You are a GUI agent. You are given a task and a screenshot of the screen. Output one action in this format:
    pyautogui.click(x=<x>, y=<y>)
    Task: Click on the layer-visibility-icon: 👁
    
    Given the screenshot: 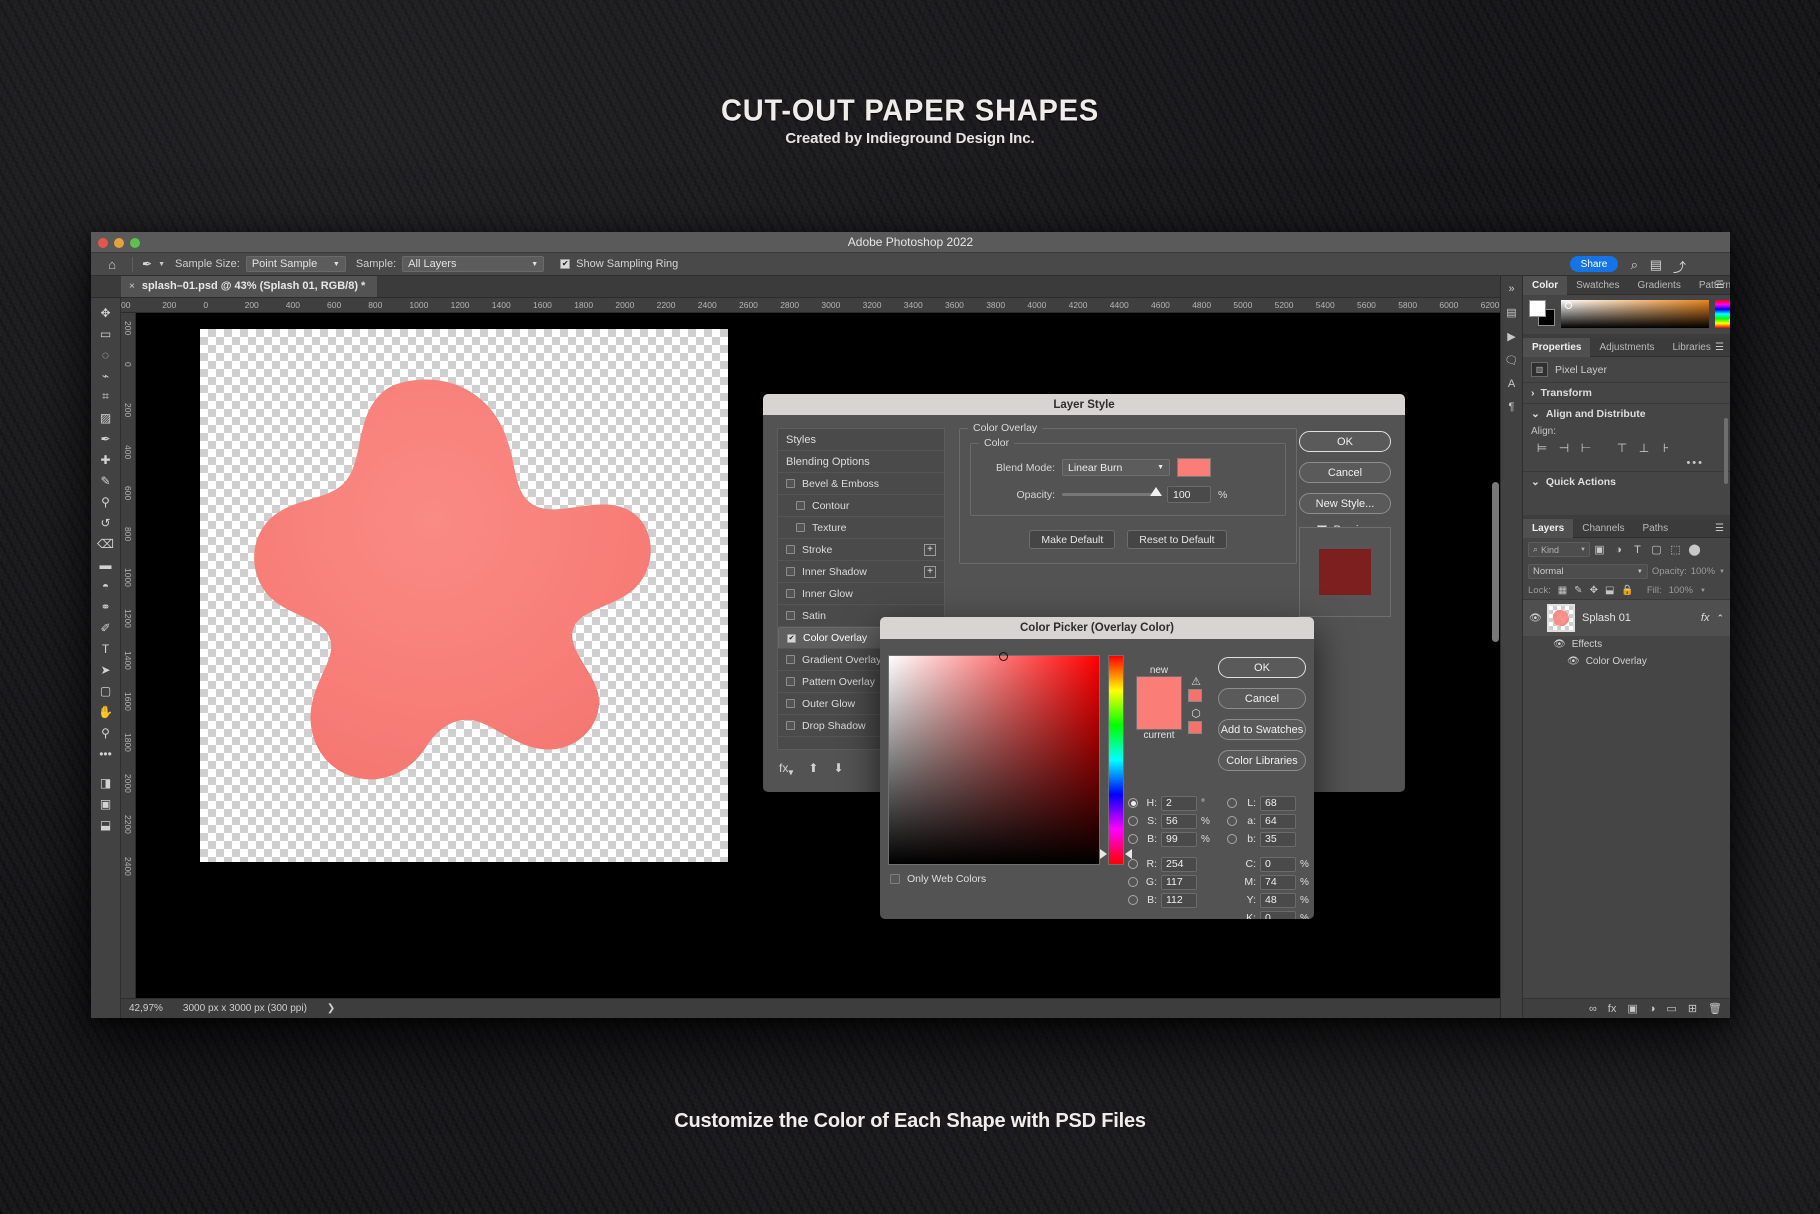 What is the action you would take?
    pyautogui.click(x=1535, y=618)
    